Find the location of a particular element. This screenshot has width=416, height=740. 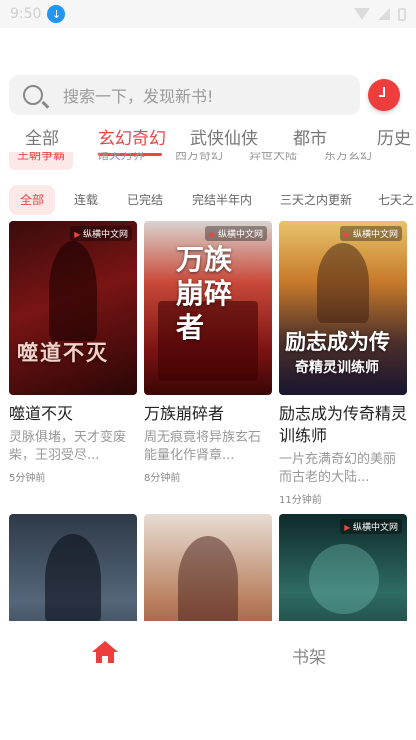

book-title: 噬道不灭 is located at coordinates (41, 413).